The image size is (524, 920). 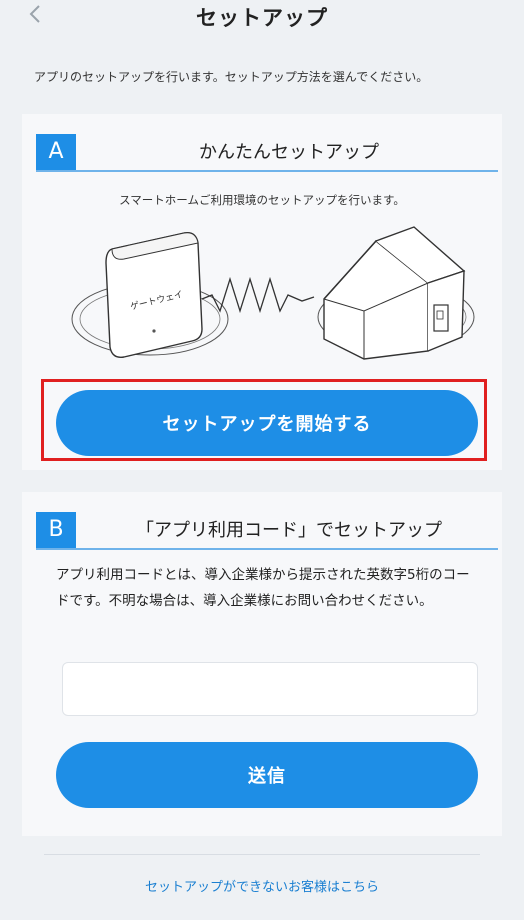 I want to click on section-b-letter: B, so click(x=56, y=530).